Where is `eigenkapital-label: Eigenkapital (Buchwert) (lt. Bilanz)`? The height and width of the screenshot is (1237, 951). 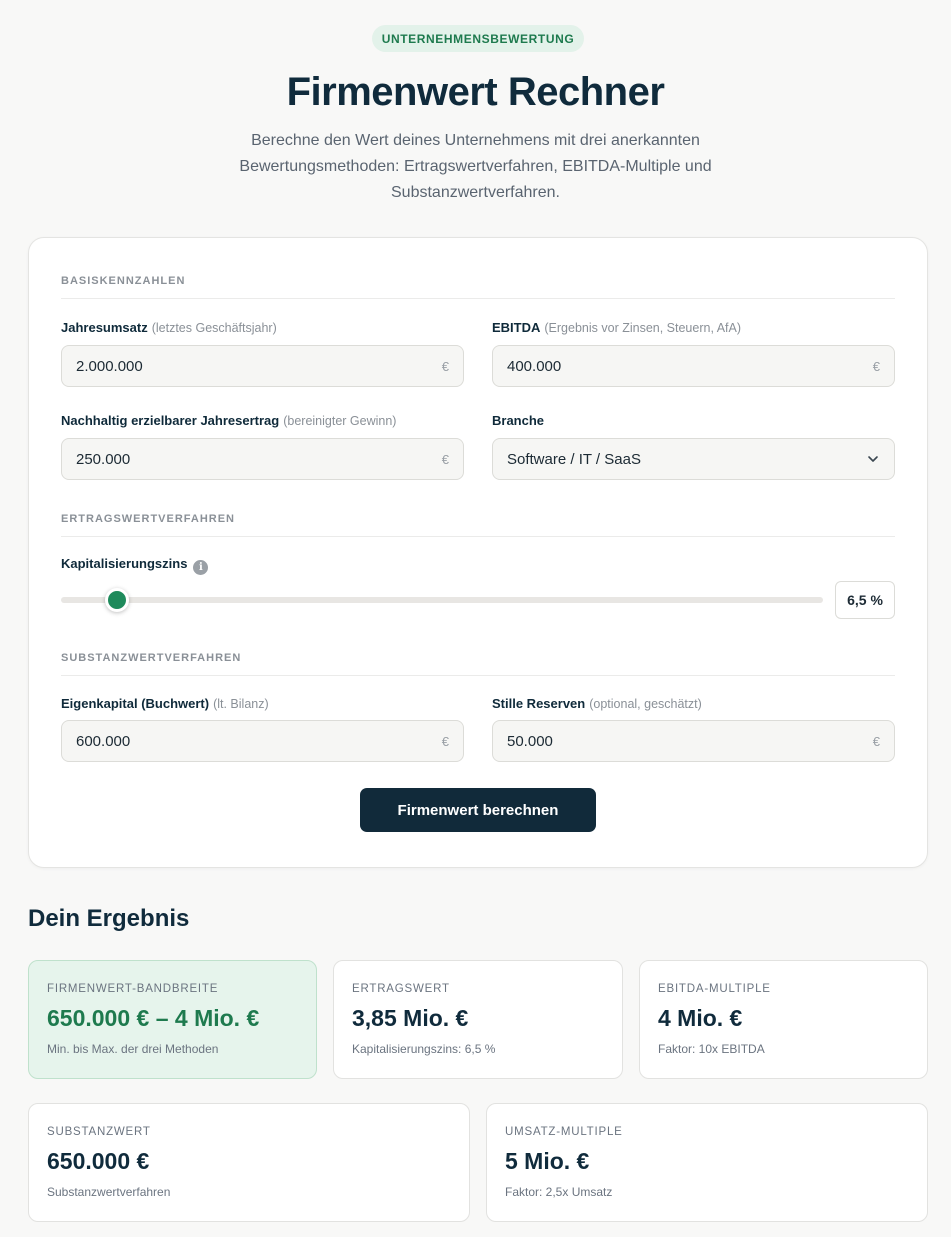 eigenkapital-label: Eigenkapital (Buchwert) (lt. Bilanz) is located at coordinates (165, 703).